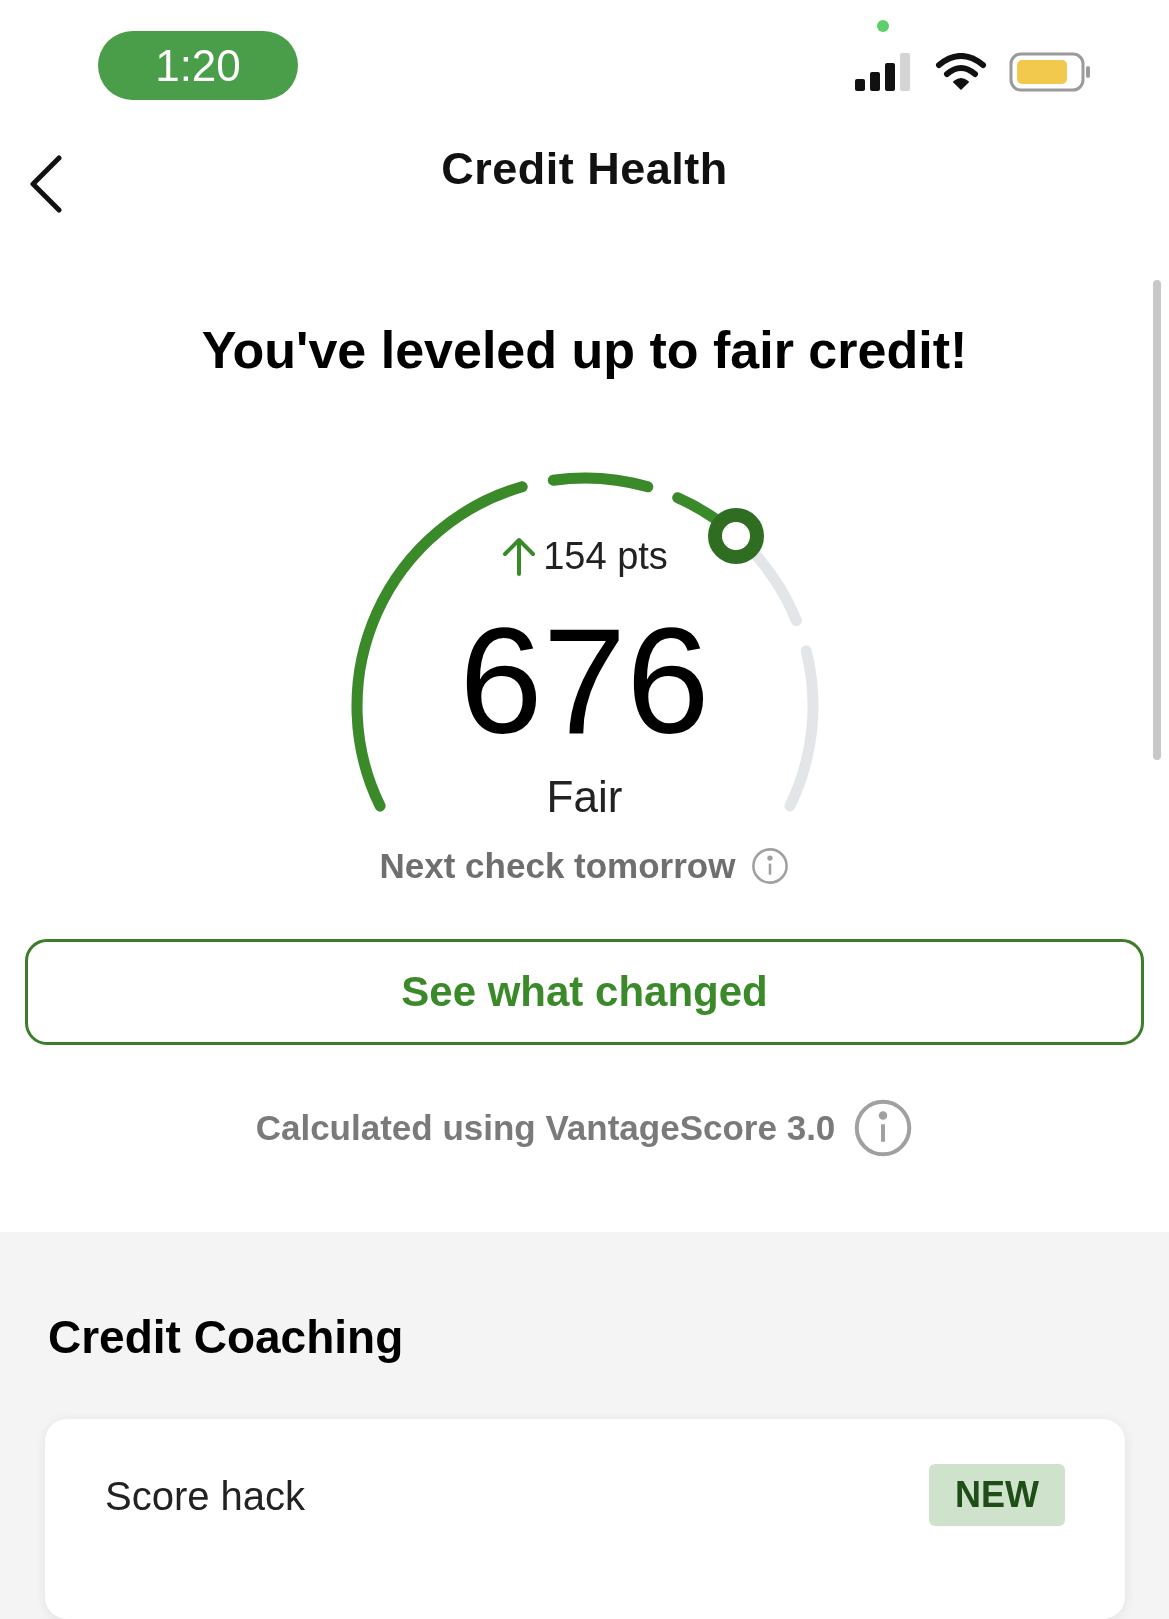 The width and height of the screenshot is (1169, 1619). Describe the element at coordinates (585, 1519) in the screenshot. I see `coaching-card: Score hack NEW` at that location.